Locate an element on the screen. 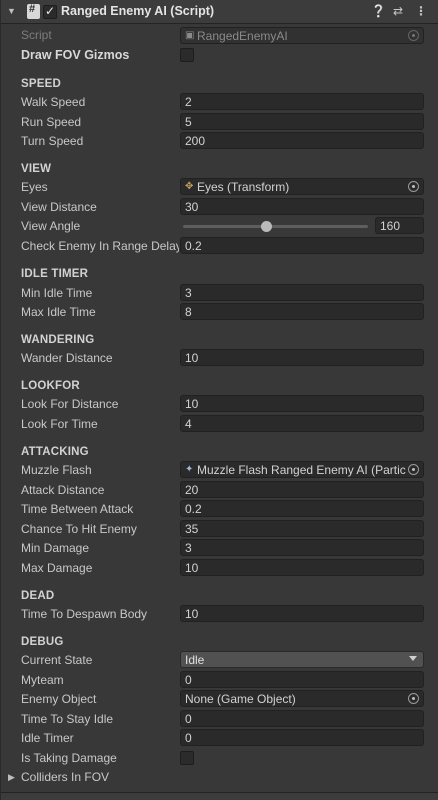 The width and height of the screenshot is (438, 800). chevron-down-icon is located at coordinates (413, 658).